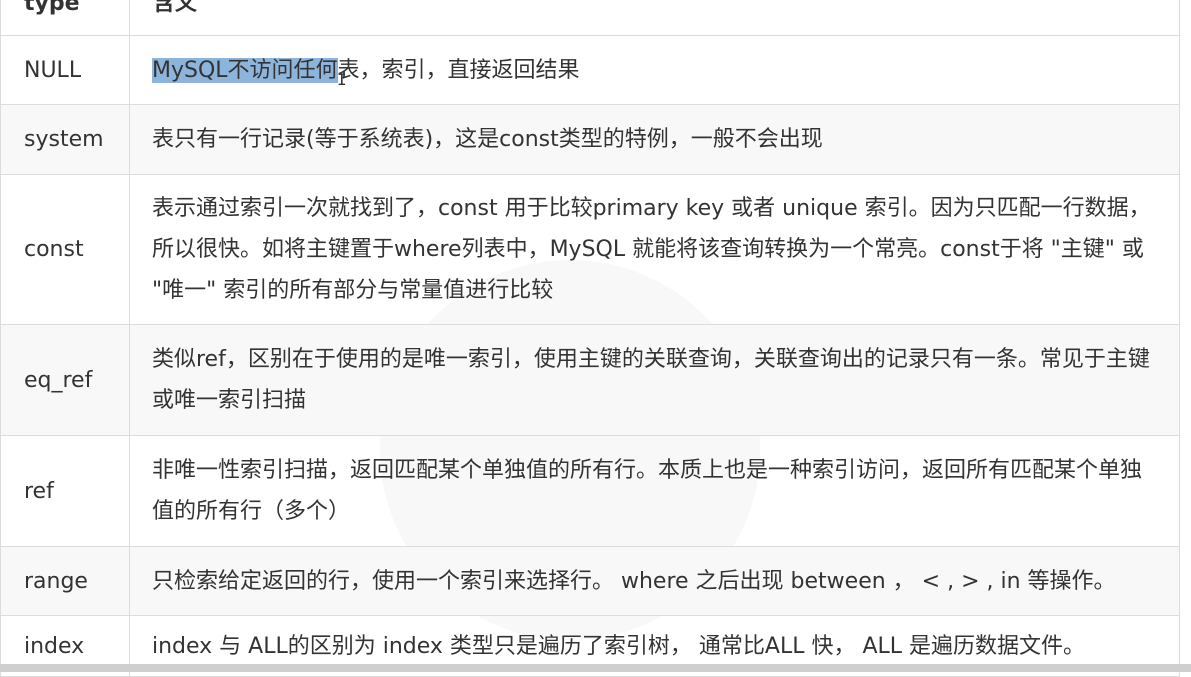 This screenshot has height=677, width=1191. What do you see at coordinates (342, 79) in the screenshot?
I see `text-cursor-icon: I` at bounding box center [342, 79].